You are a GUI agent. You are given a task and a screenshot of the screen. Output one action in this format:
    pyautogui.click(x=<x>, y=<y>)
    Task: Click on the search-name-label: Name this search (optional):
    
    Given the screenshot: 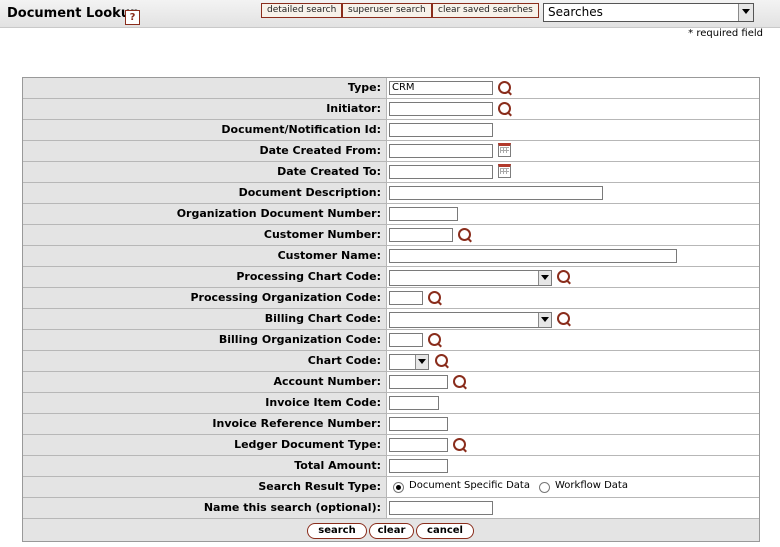 What is the action you would take?
    pyautogui.click(x=205, y=508)
    